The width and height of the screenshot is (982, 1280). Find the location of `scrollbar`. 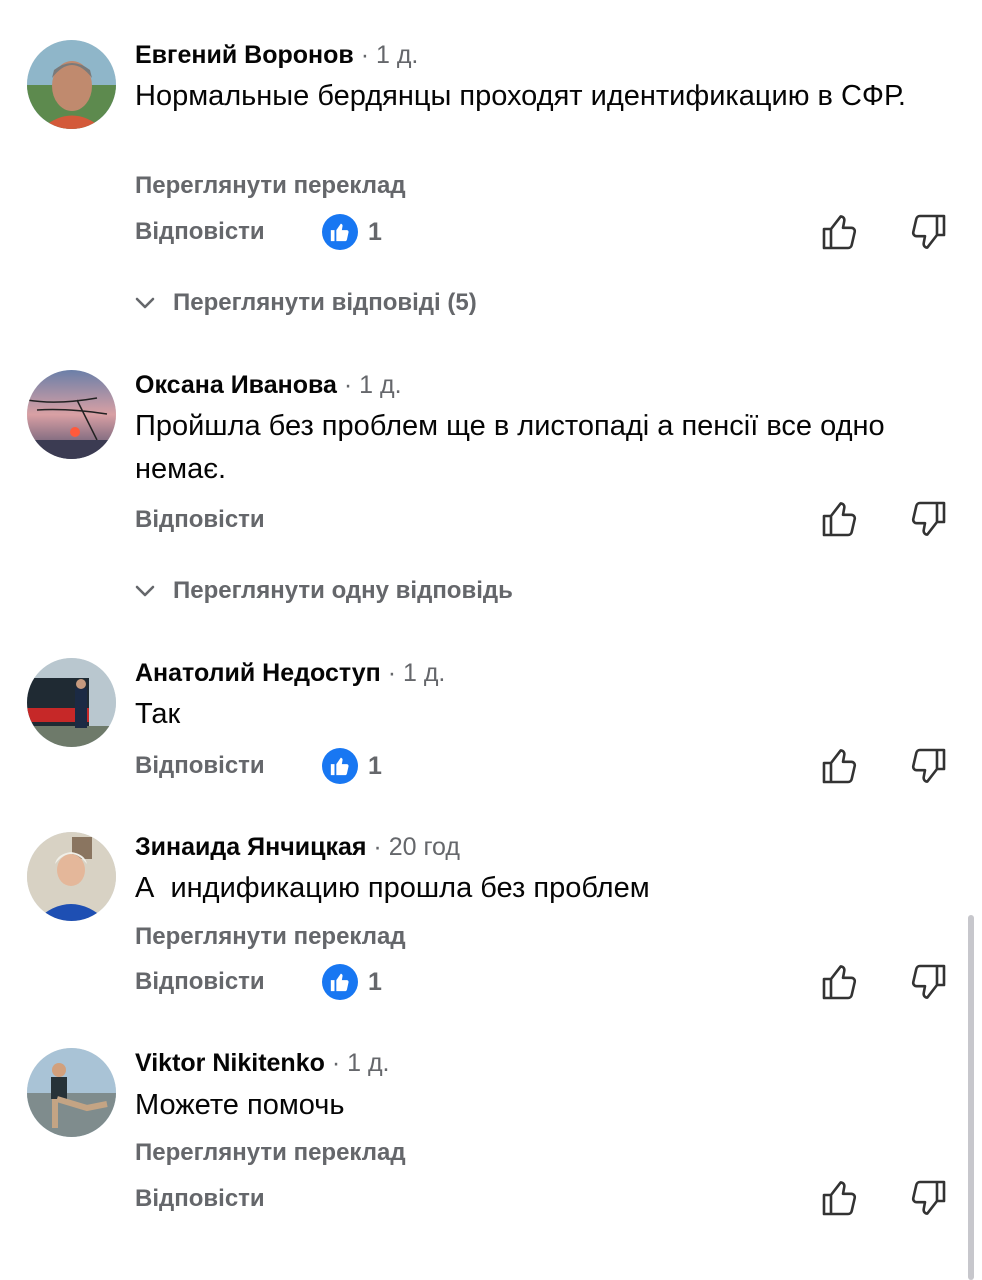

scrollbar is located at coordinates (971, 1097).